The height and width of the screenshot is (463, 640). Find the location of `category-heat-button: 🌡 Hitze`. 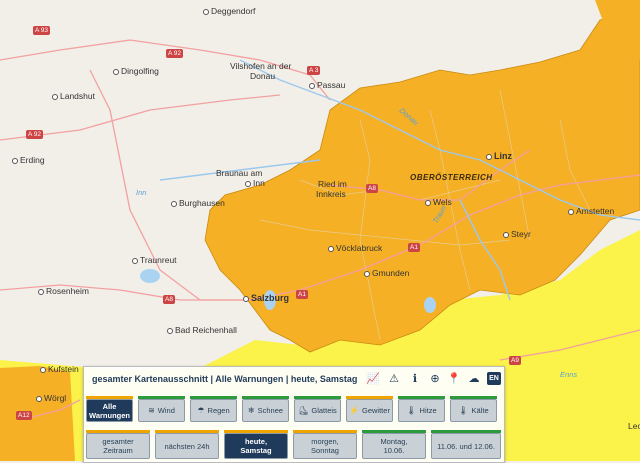

category-heat-button: 🌡 Hitze is located at coordinates (421, 409).